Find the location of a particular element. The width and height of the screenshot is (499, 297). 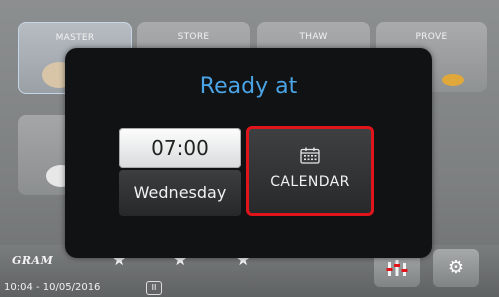

tab-label: THAW is located at coordinates (313, 37).